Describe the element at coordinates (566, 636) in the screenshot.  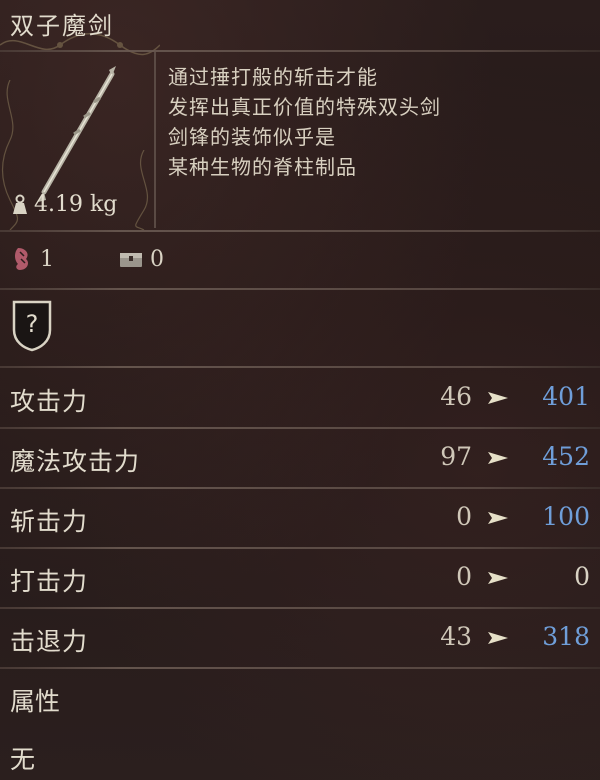
I see `stat-upgraded-value: 318` at that location.